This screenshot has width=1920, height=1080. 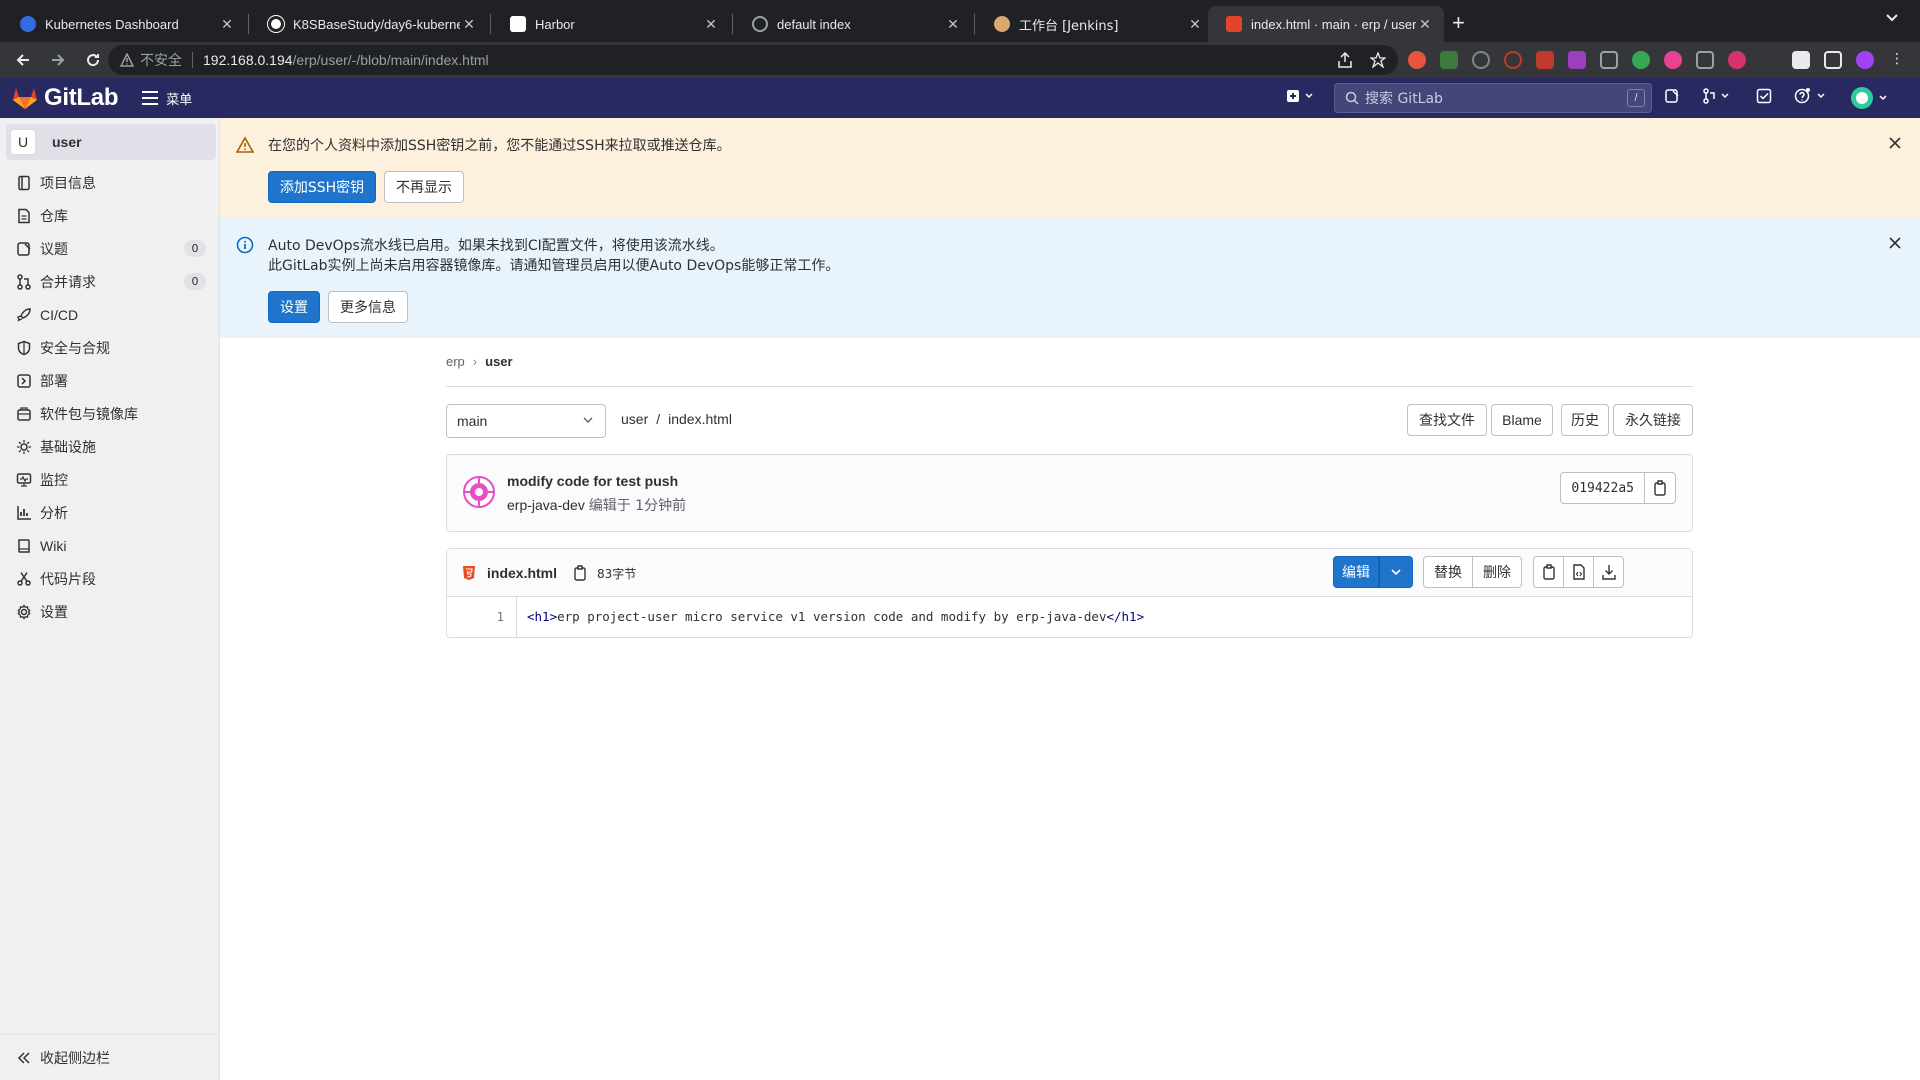 I want to click on forward-icon, so click(x=58, y=60).